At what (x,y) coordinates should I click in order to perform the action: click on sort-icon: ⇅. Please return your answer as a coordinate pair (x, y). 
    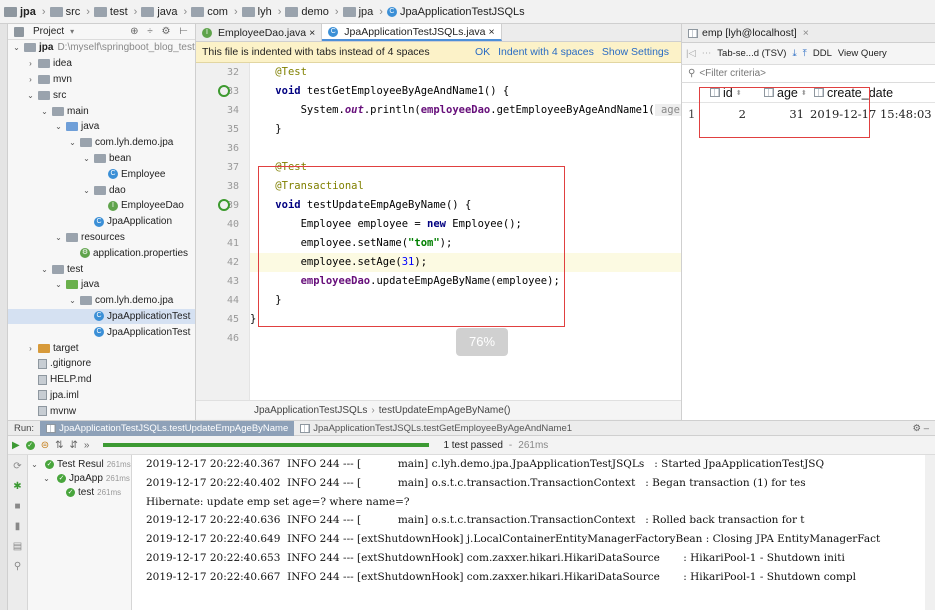
    Looking at the image, I should click on (59, 445).